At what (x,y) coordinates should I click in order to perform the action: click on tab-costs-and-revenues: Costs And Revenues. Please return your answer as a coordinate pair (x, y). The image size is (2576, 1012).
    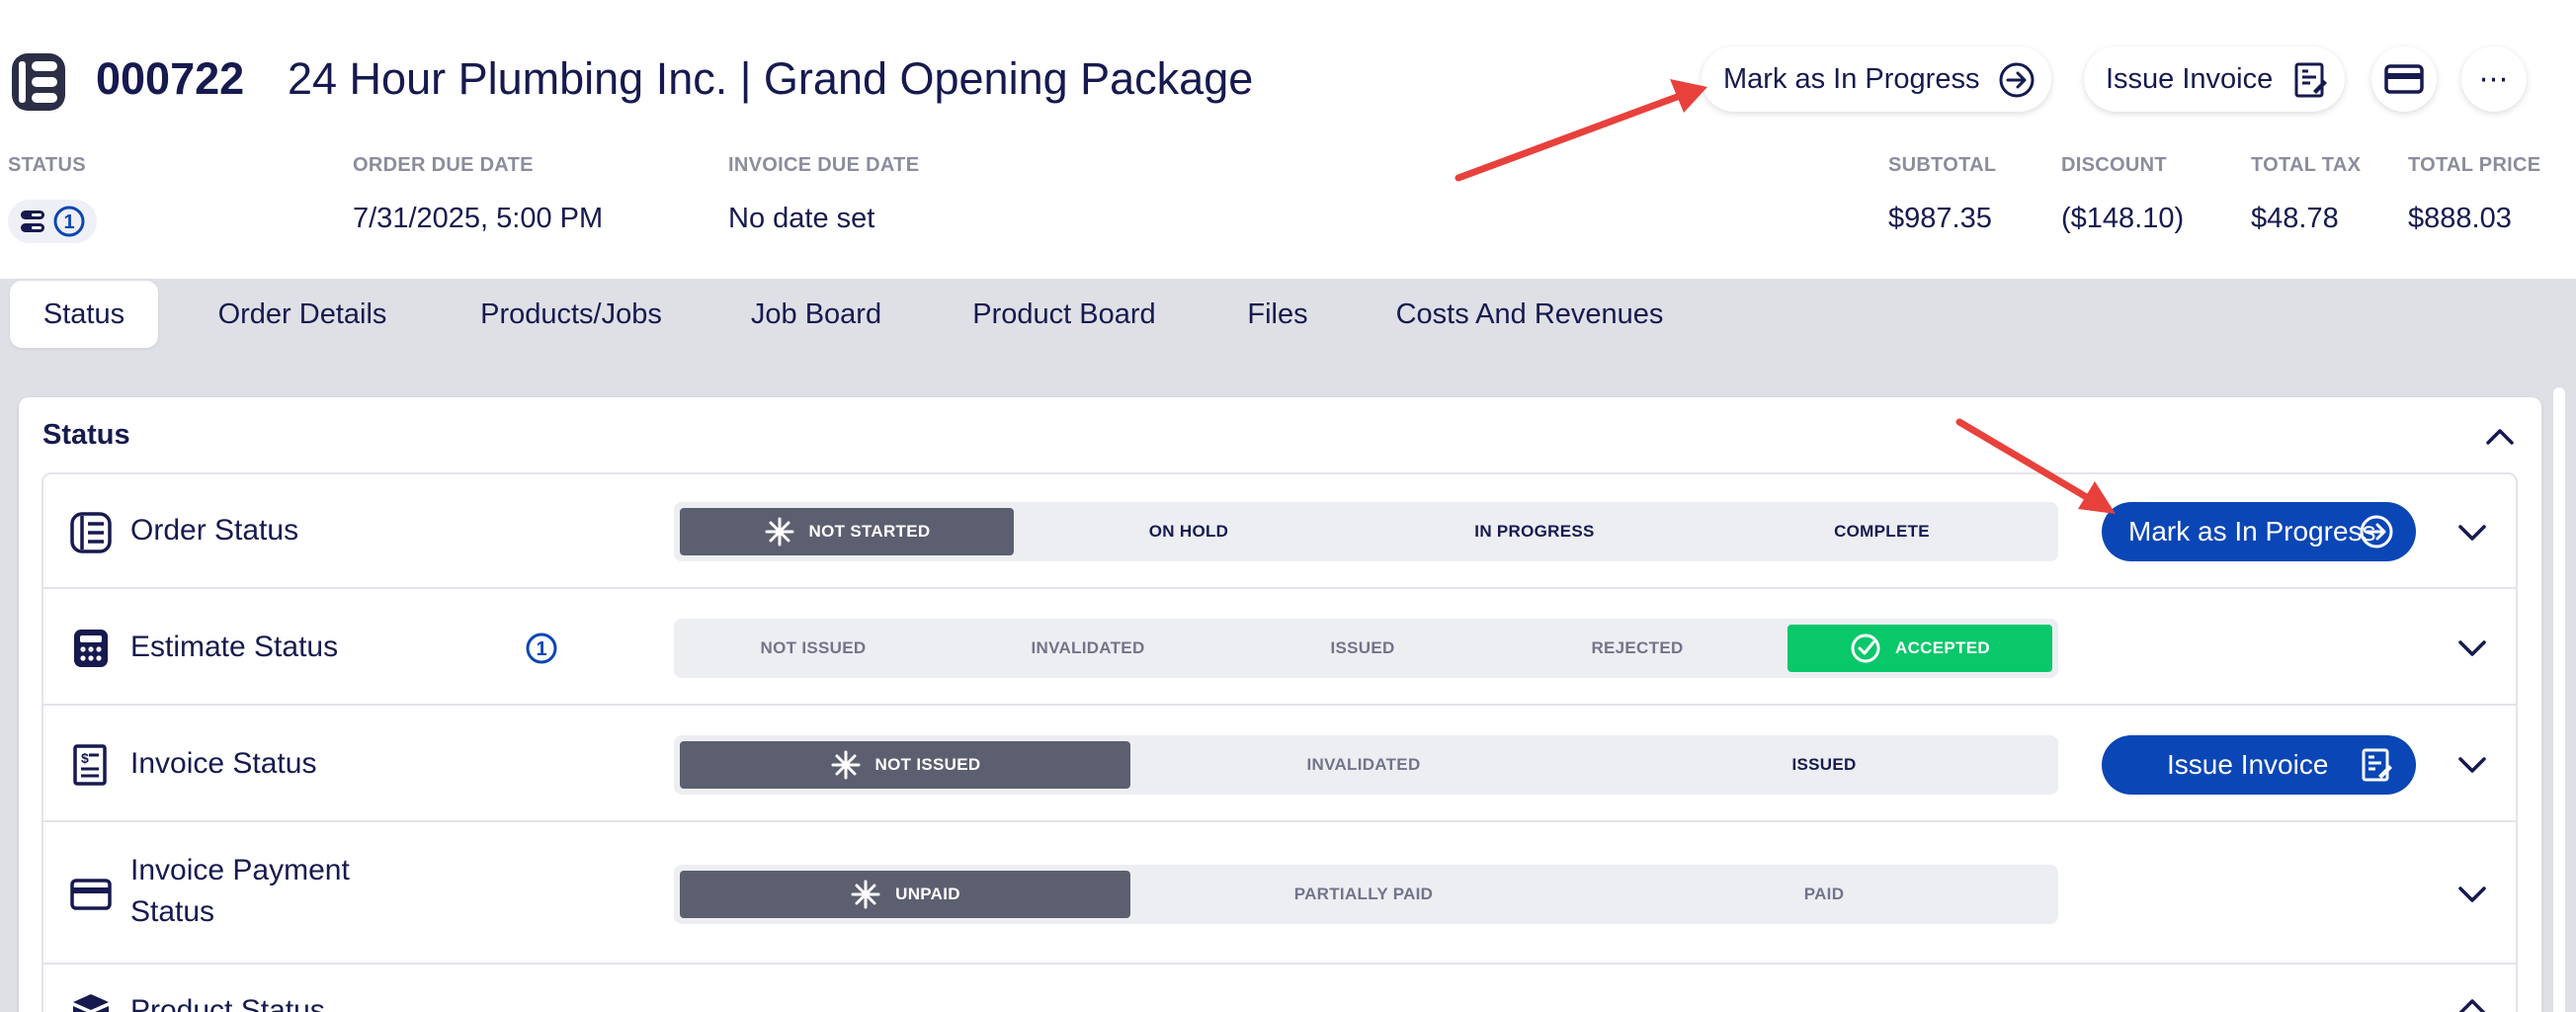
    Looking at the image, I should click on (1529, 314).